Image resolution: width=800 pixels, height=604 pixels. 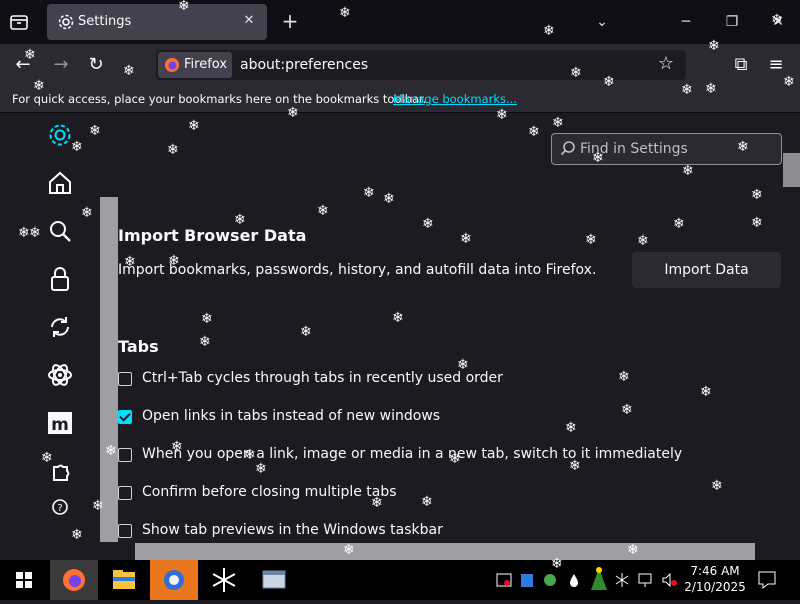 I want to click on atom-icon, so click(x=60, y=375).